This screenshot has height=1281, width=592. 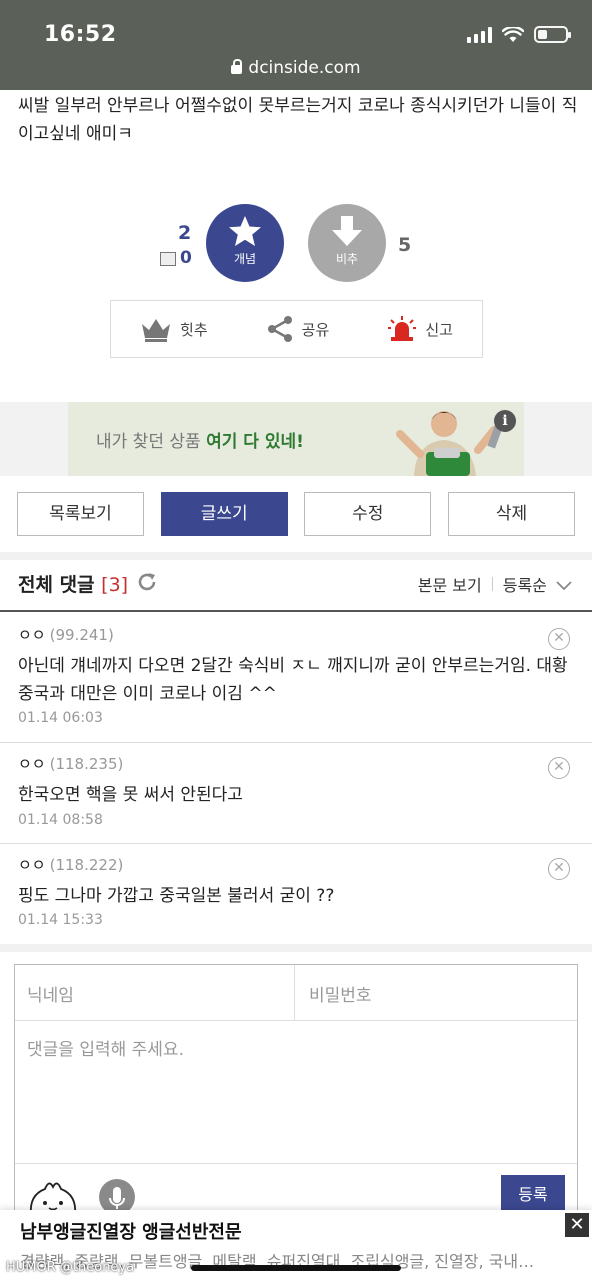 I want to click on comment-author: ㅇㅇ (118.222), so click(x=70, y=864).